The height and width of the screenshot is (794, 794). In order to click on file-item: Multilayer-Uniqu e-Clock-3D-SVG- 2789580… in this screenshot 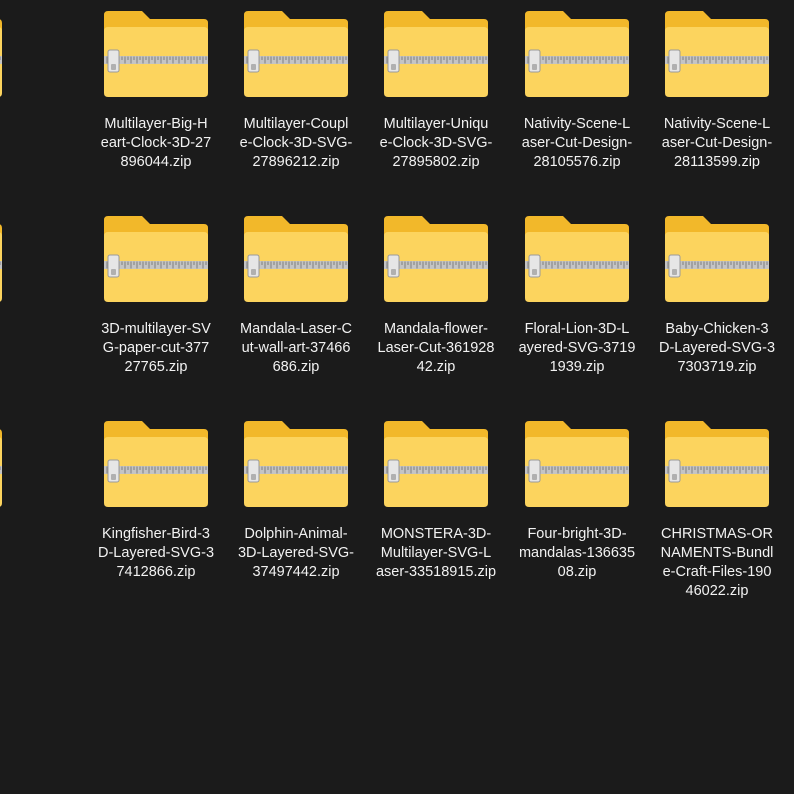, I will do `click(436, 109)`.